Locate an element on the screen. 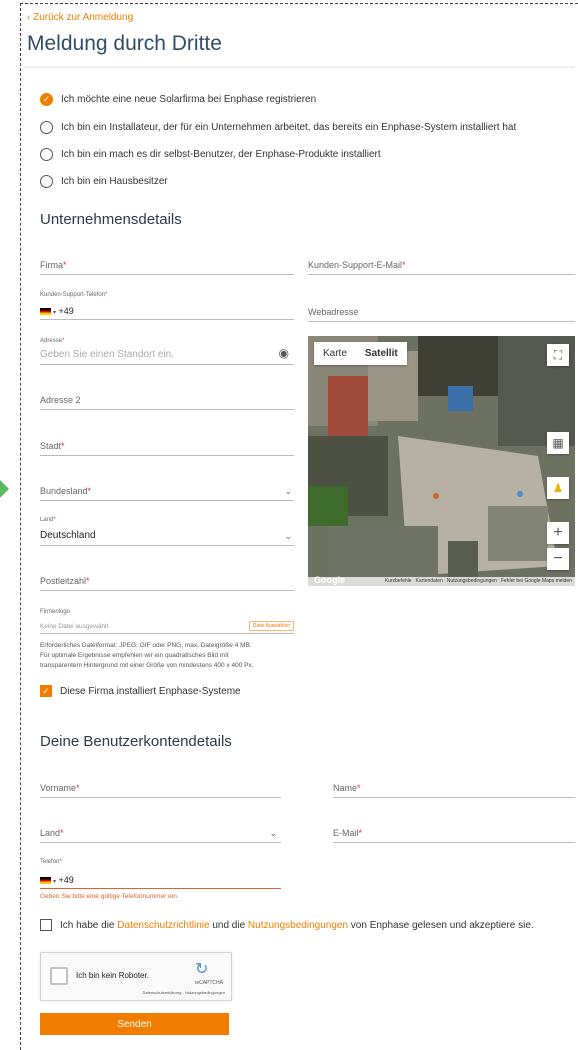  support-email-field: Kunden-Support-E-Mail* is located at coordinates (441, 264).